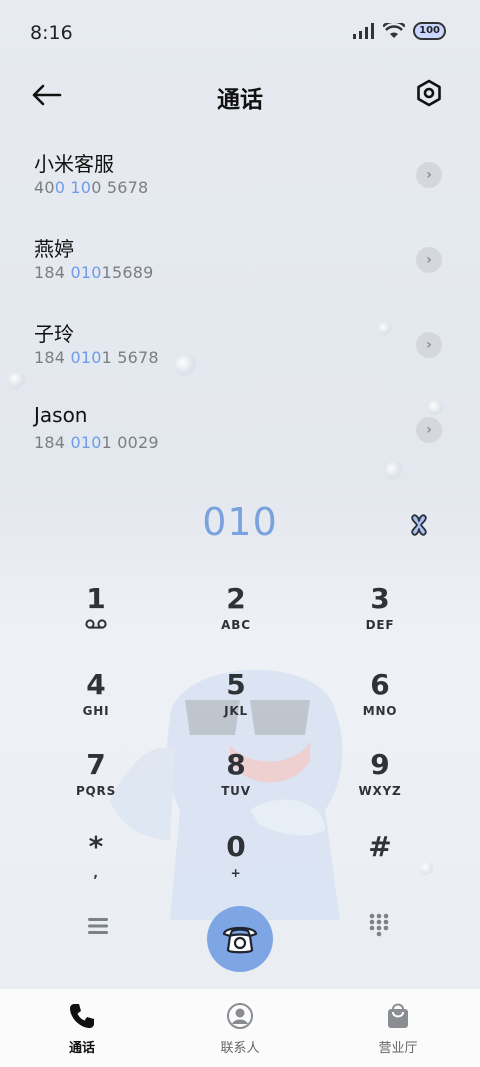  I want to click on settings-button, so click(431, 95).